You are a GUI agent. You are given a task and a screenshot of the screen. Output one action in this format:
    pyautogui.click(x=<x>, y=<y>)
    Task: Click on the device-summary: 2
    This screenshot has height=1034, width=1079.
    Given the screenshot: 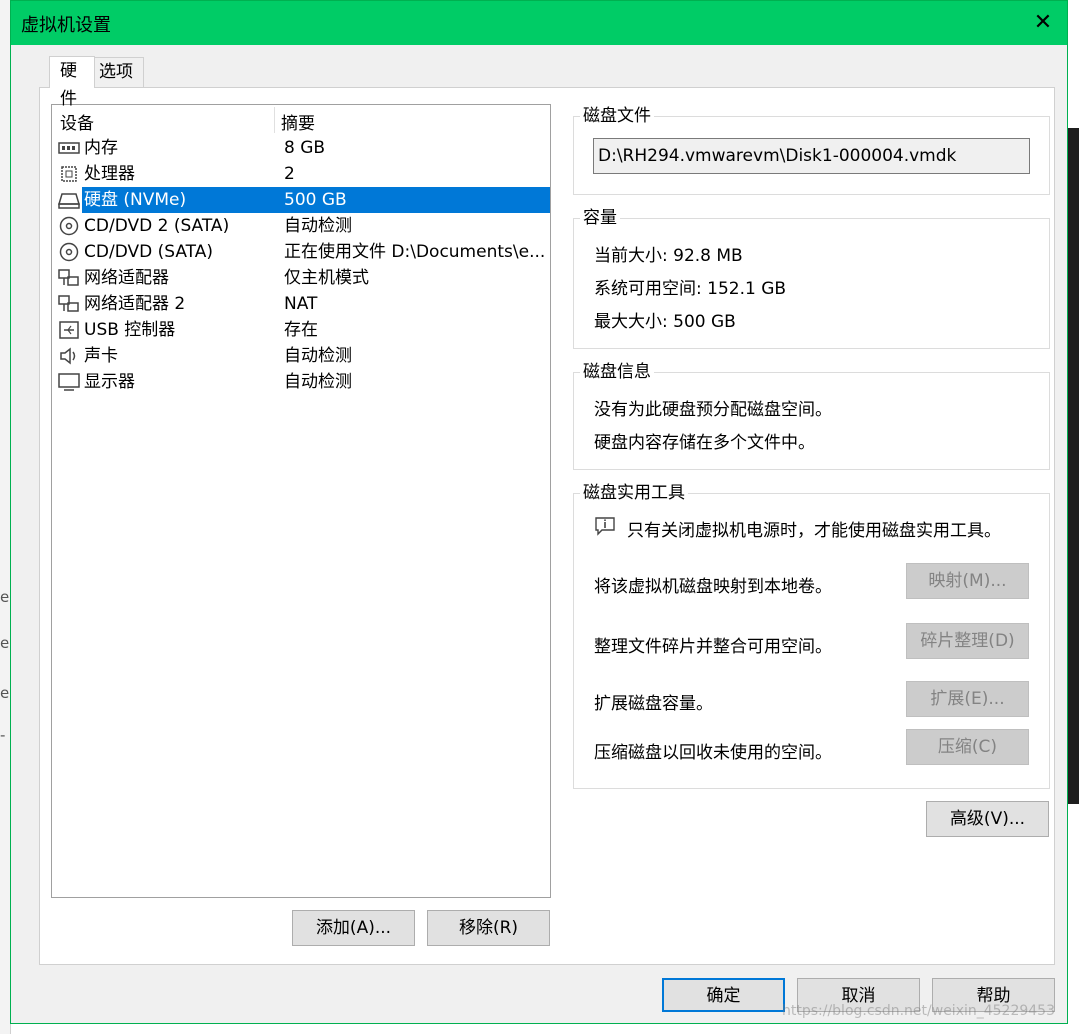 What is the action you would take?
    pyautogui.click(x=289, y=174)
    